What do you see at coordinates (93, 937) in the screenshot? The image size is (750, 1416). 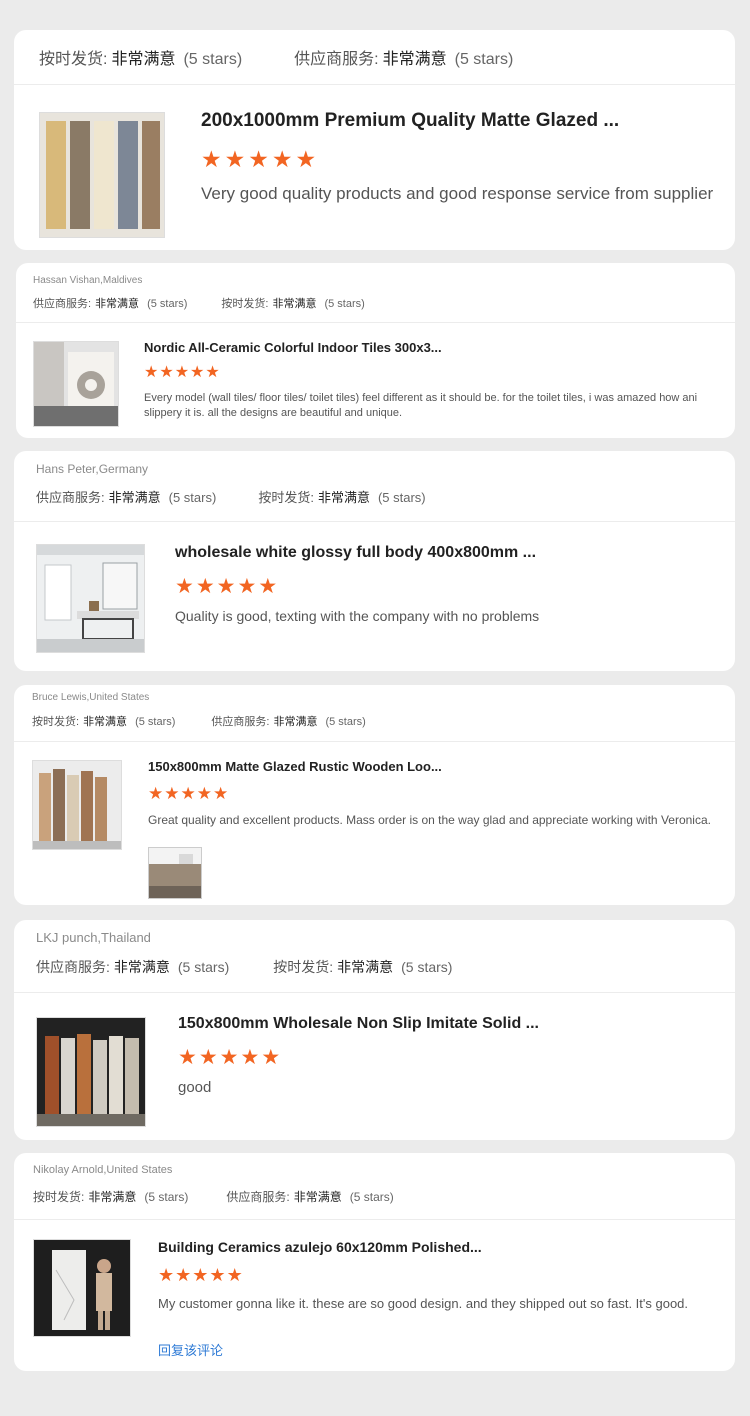 I see `reviewer-name: LKJ punch,Thailand` at bounding box center [93, 937].